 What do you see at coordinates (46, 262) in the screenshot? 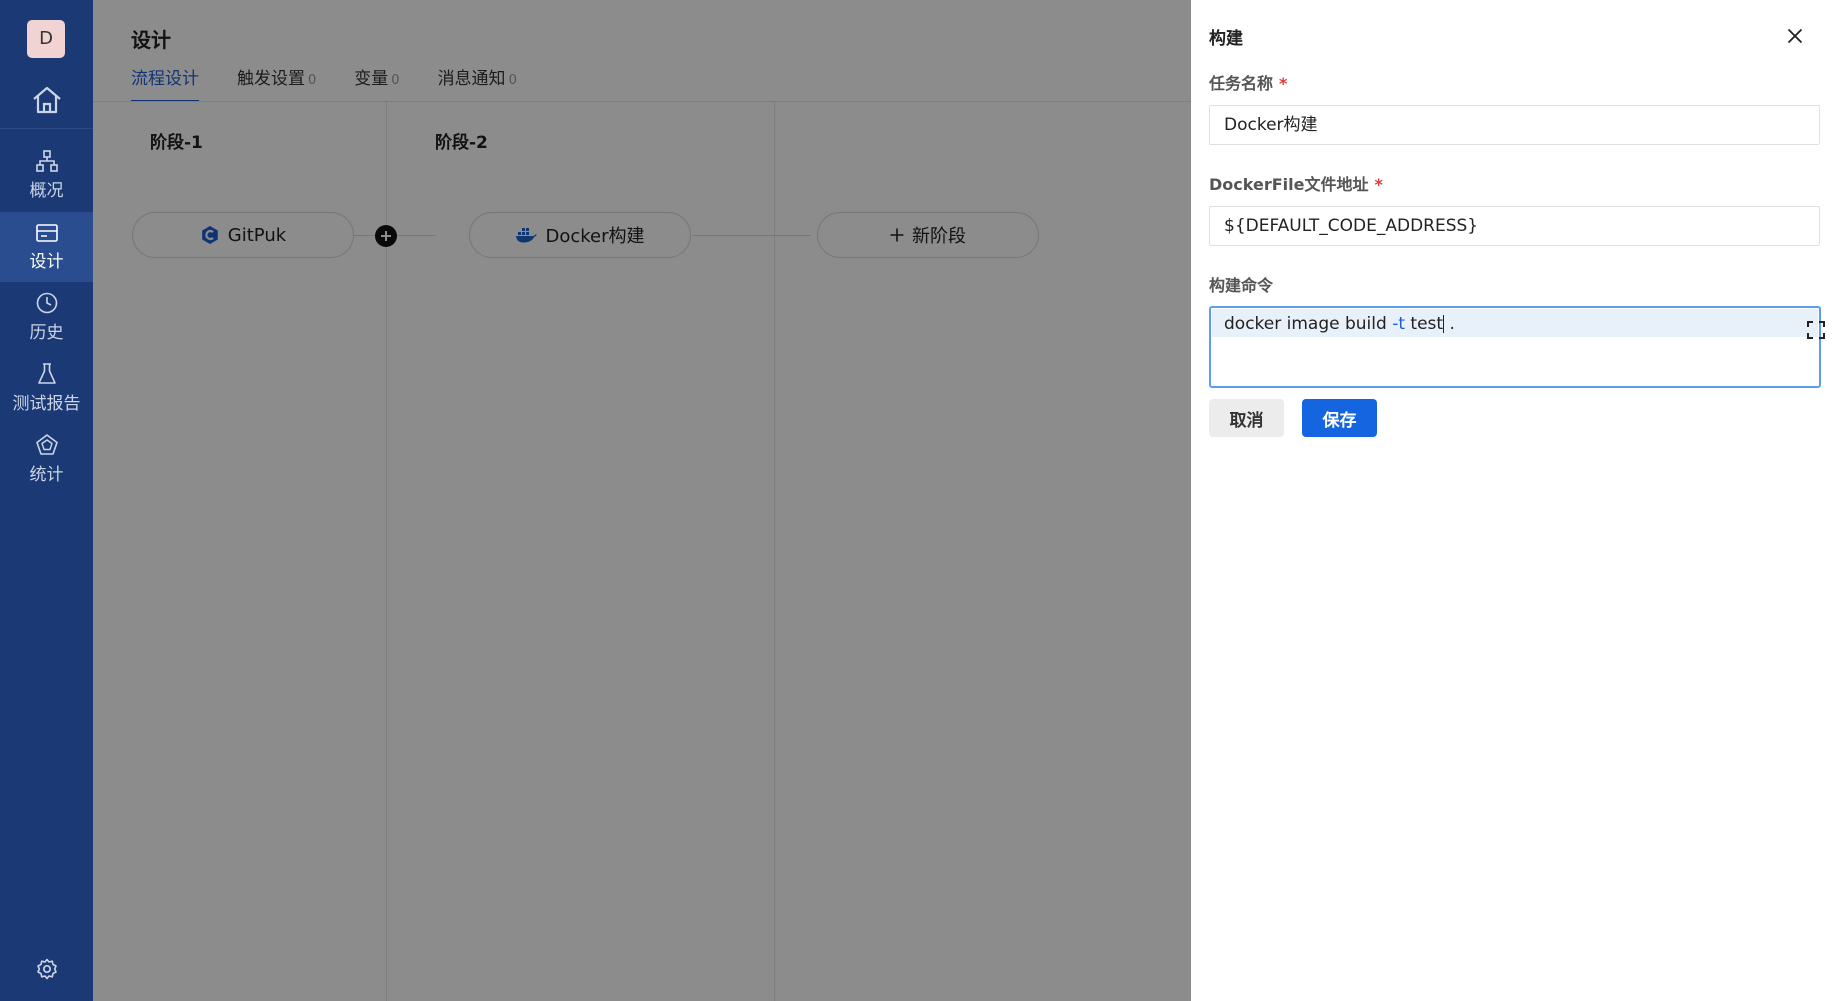
I see `sidebar-item-label: 设计` at bounding box center [46, 262].